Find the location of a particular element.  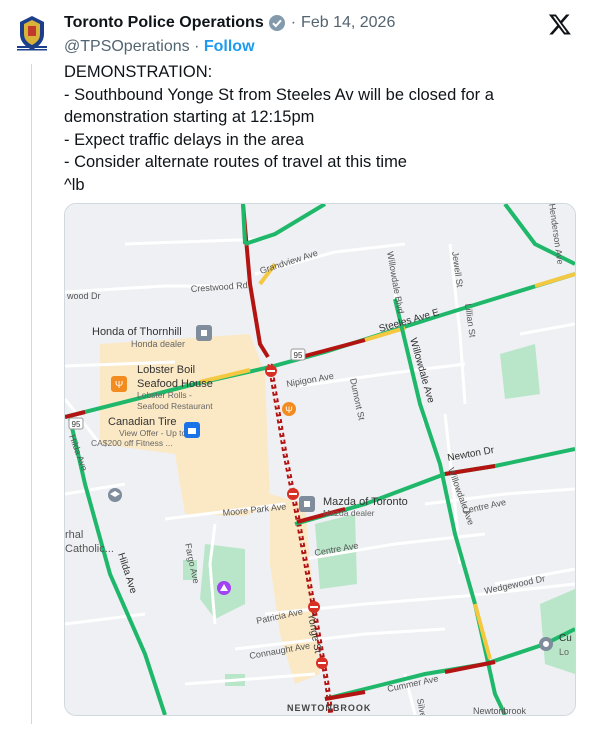

thread-line is located at coordinates (31, 394).